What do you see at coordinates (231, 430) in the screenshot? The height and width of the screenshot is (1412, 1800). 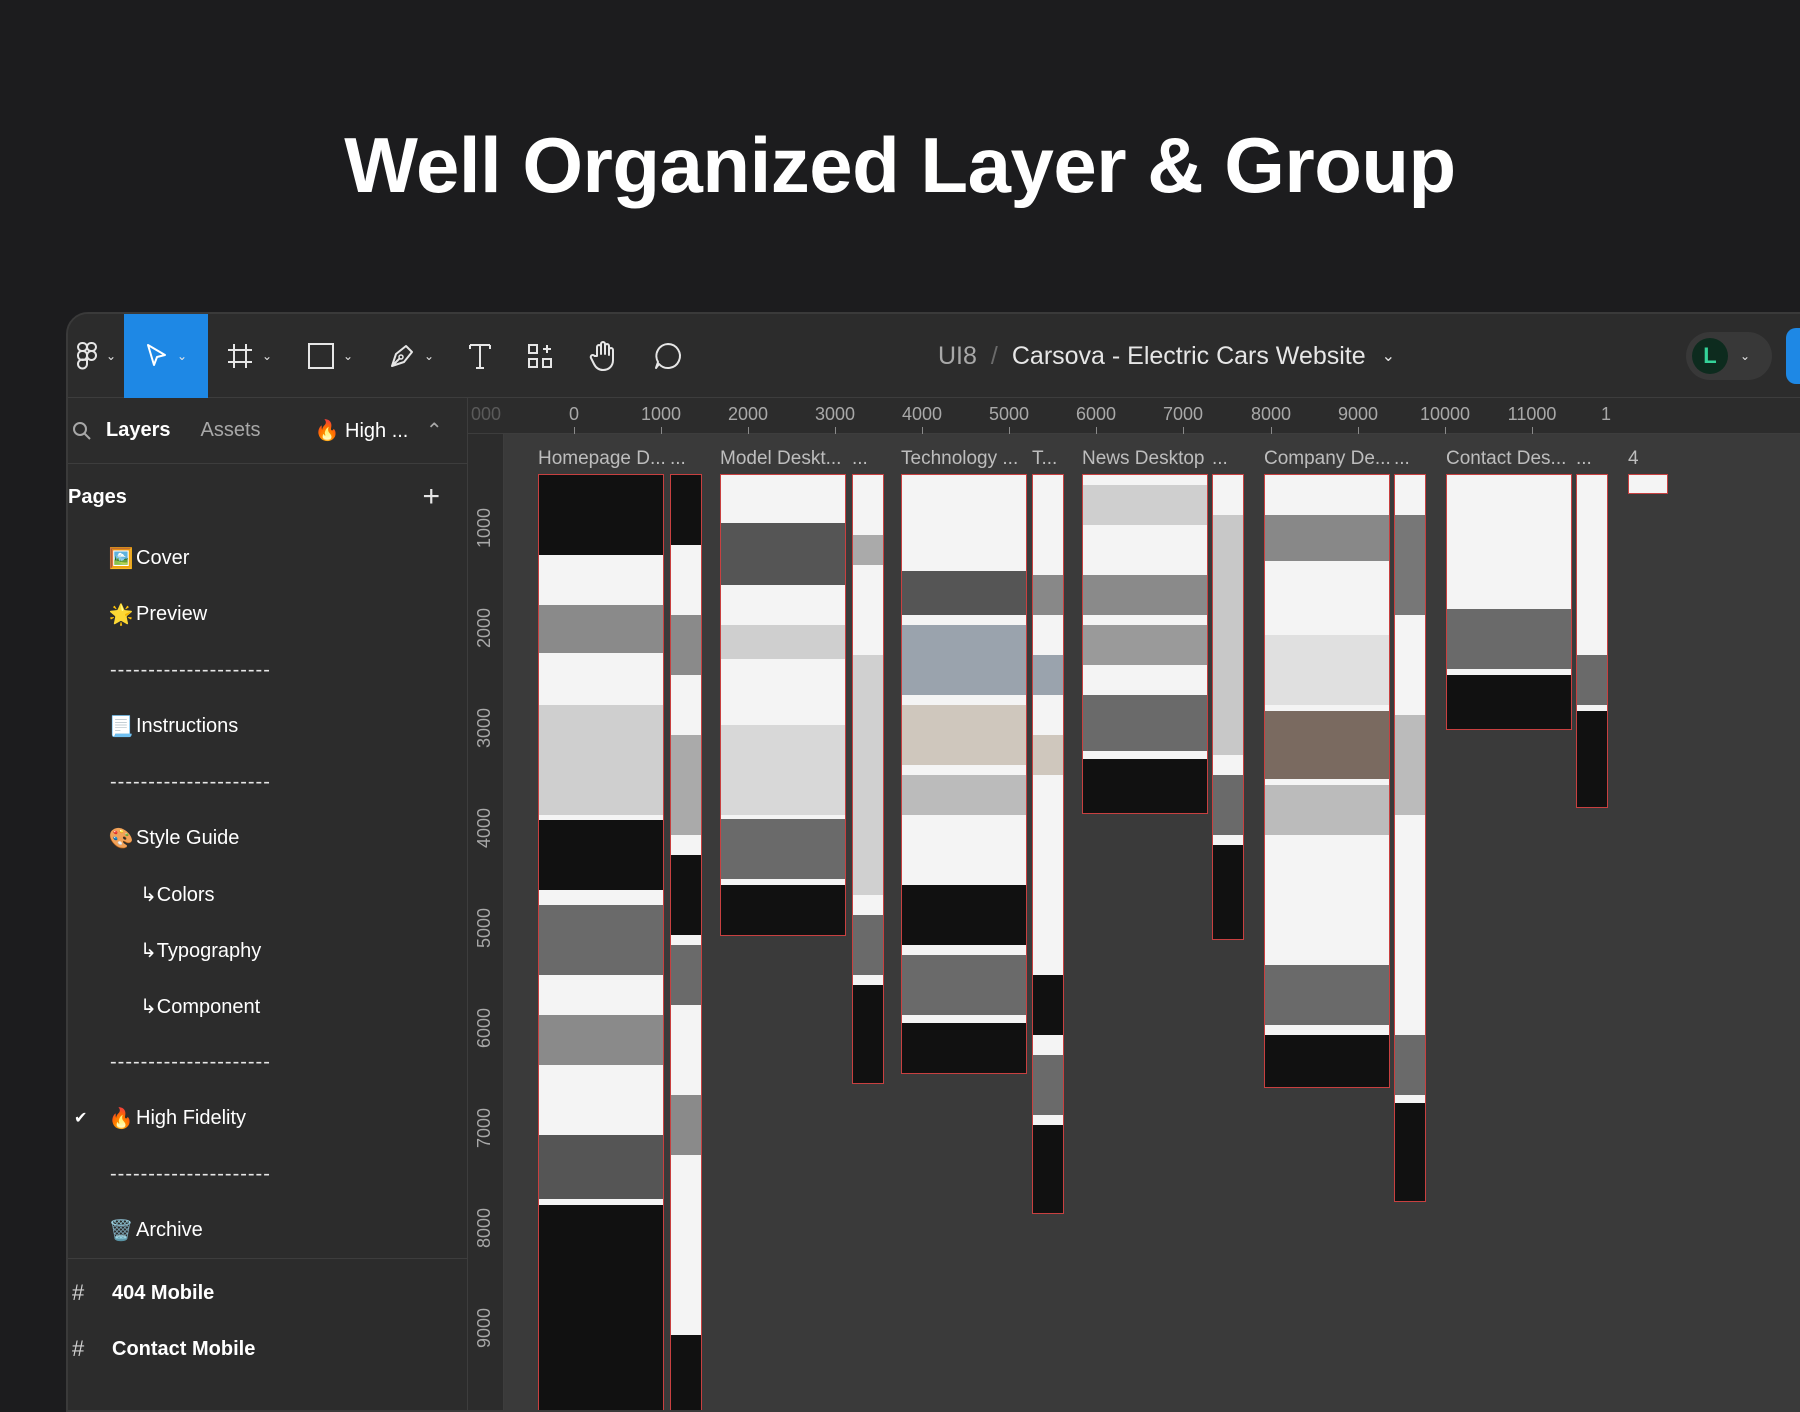 I see `tab-assets: Assets` at bounding box center [231, 430].